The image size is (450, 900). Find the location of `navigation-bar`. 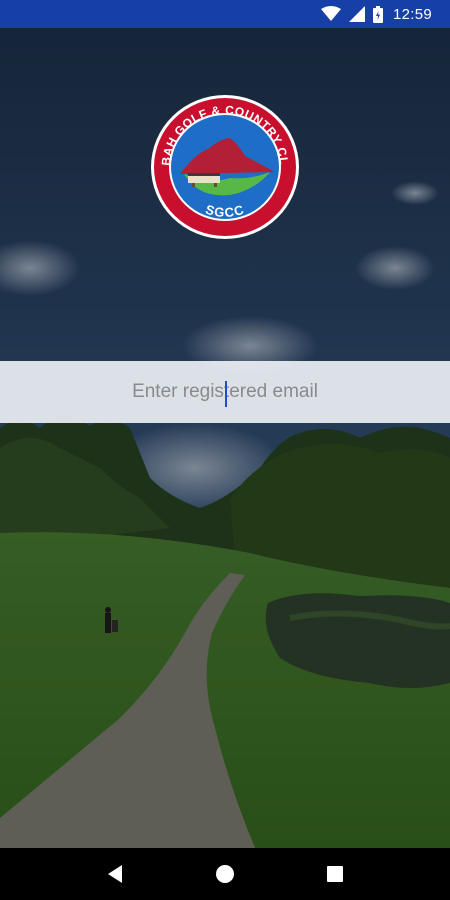

navigation-bar is located at coordinates (225, 874).